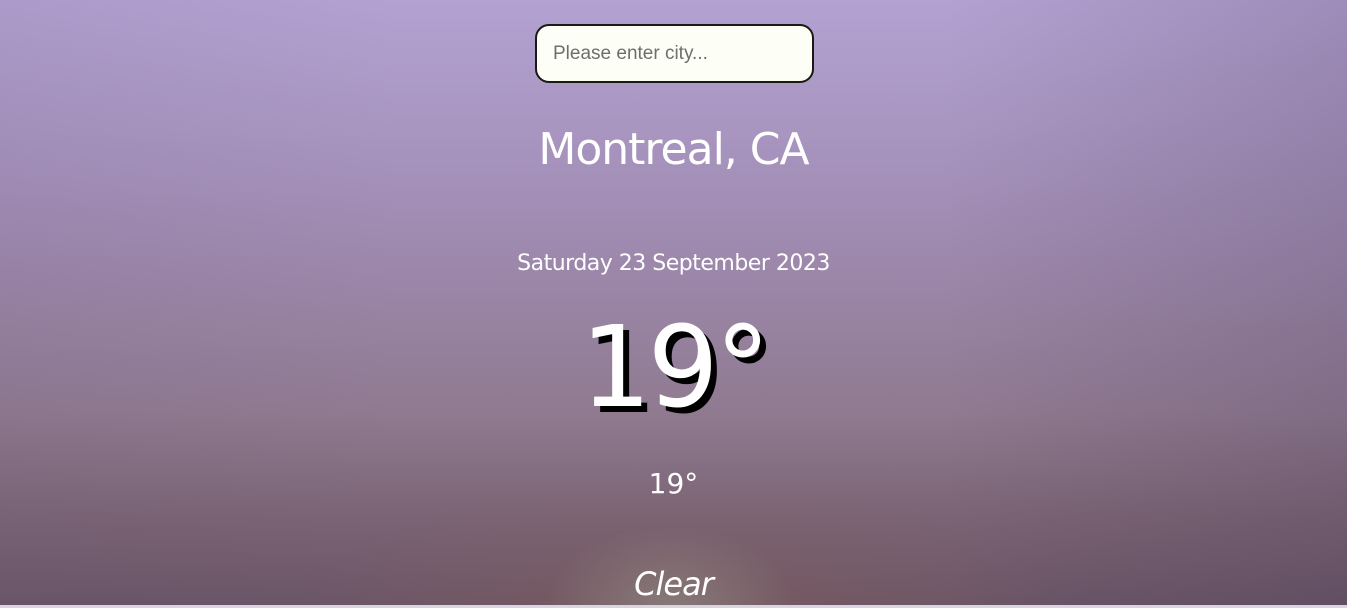 The image size is (1347, 608). What do you see at coordinates (673, 149) in the screenshot?
I see `city-name: Montreal, CA` at bounding box center [673, 149].